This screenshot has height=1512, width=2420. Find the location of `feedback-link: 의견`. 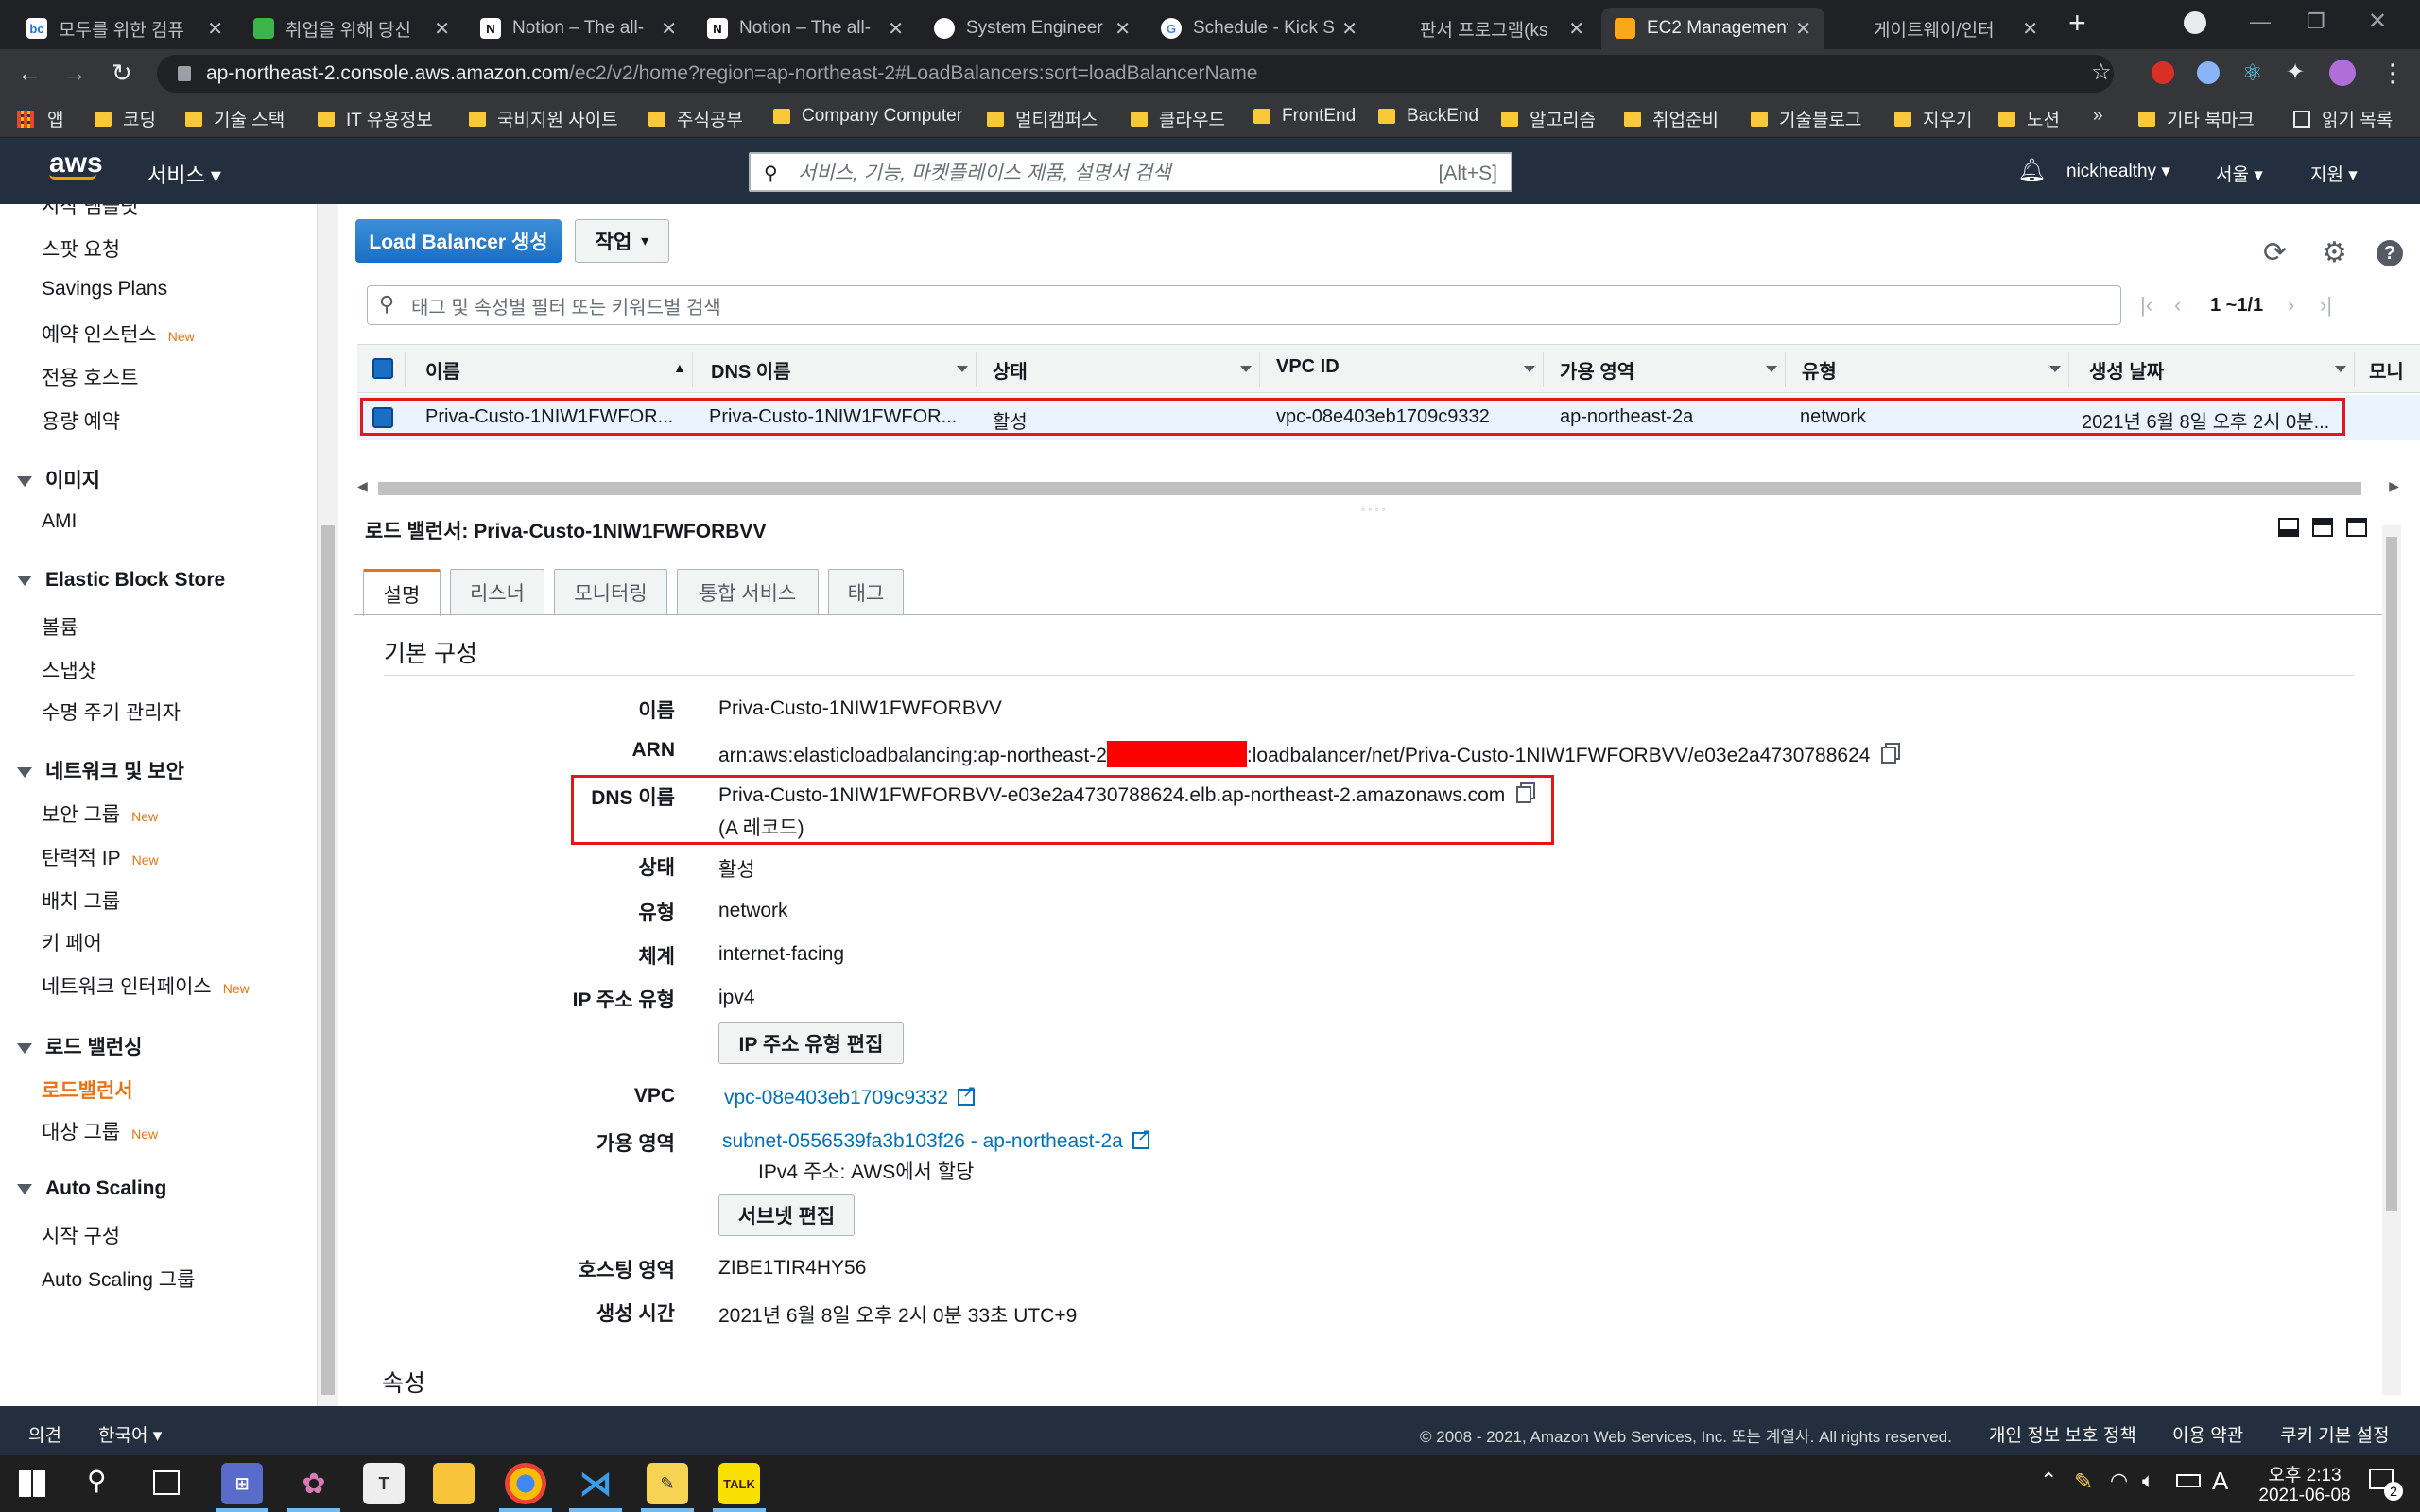

feedback-link: 의견 is located at coordinates (44, 1434).